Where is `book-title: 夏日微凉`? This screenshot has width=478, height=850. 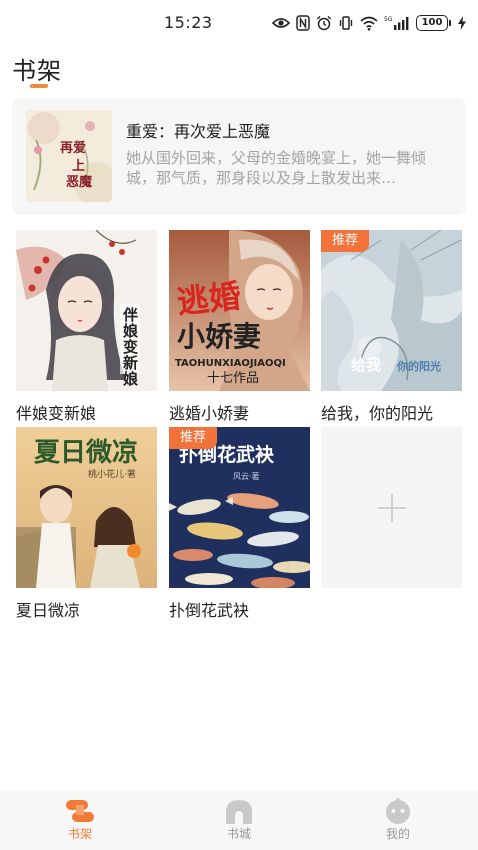
book-title: 夏日微凉 is located at coordinates (48, 610).